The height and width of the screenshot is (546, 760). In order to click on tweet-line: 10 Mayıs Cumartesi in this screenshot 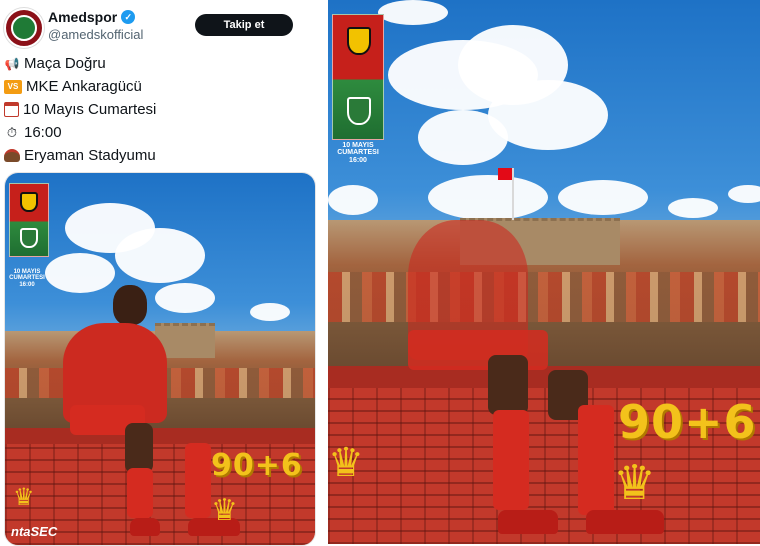, I will do `click(80, 109)`.